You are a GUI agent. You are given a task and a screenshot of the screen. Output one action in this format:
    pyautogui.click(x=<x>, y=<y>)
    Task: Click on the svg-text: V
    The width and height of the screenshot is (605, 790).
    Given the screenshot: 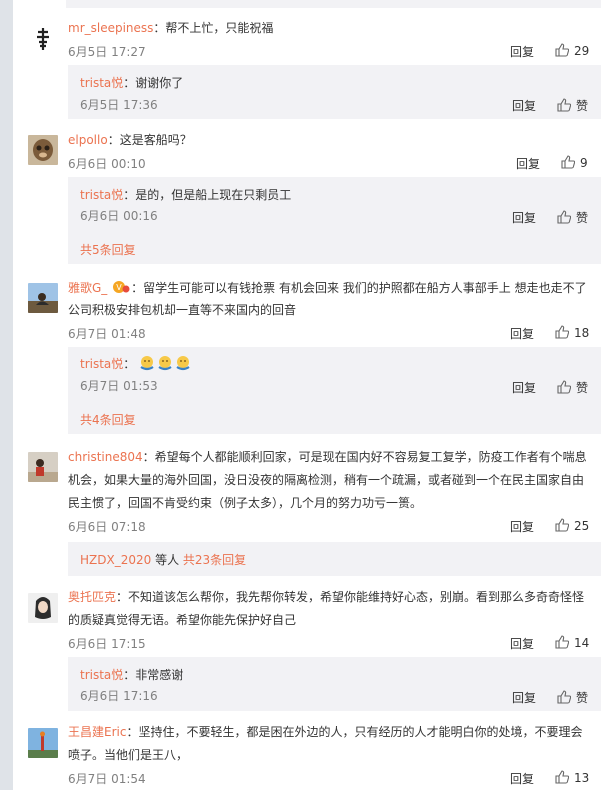 What is the action you would take?
    pyautogui.click(x=119, y=287)
    